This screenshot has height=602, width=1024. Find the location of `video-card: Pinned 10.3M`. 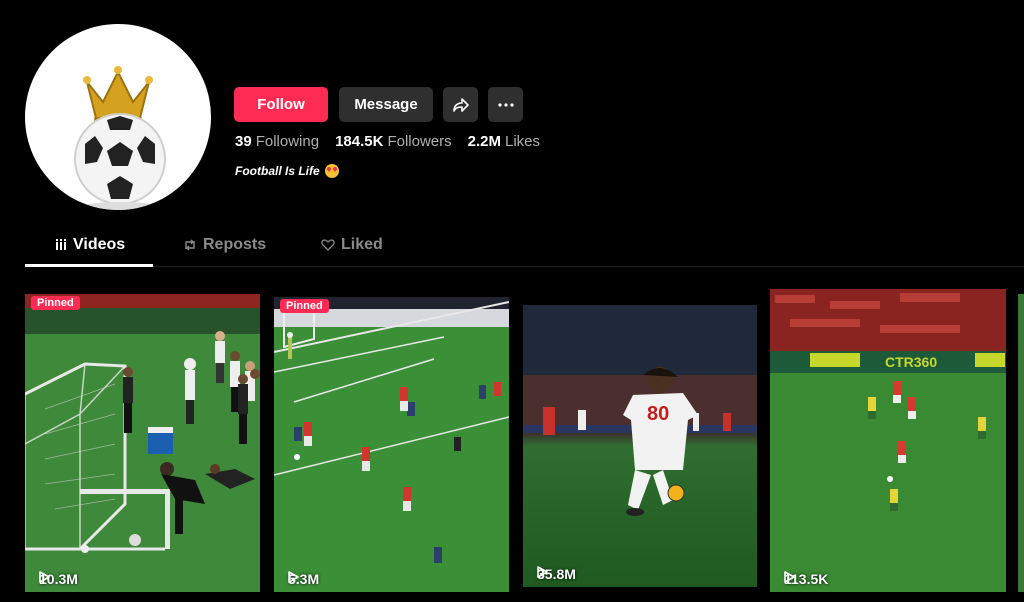

video-card: Pinned 10.3M is located at coordinates (142, 443).